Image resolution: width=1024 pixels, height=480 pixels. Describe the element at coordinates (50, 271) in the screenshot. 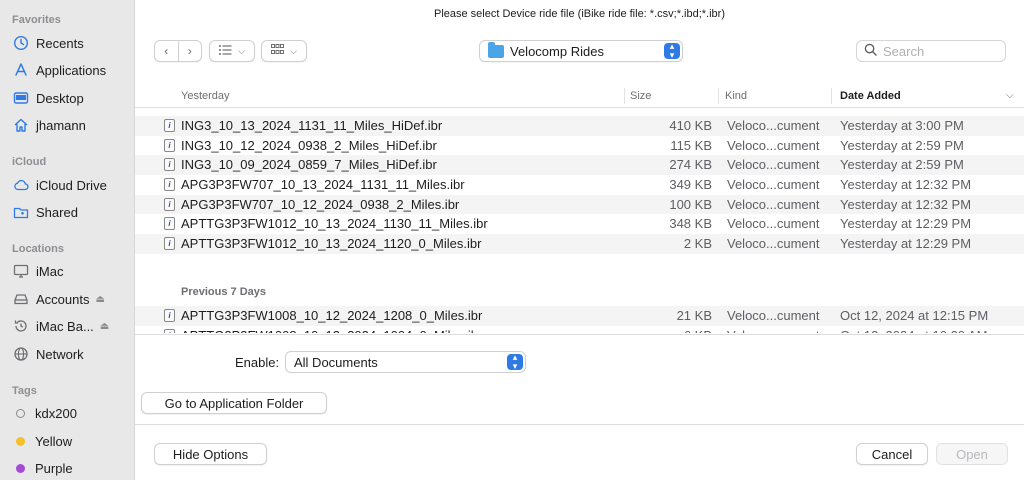

I see `sidebar-item-label: iMac` at that location.